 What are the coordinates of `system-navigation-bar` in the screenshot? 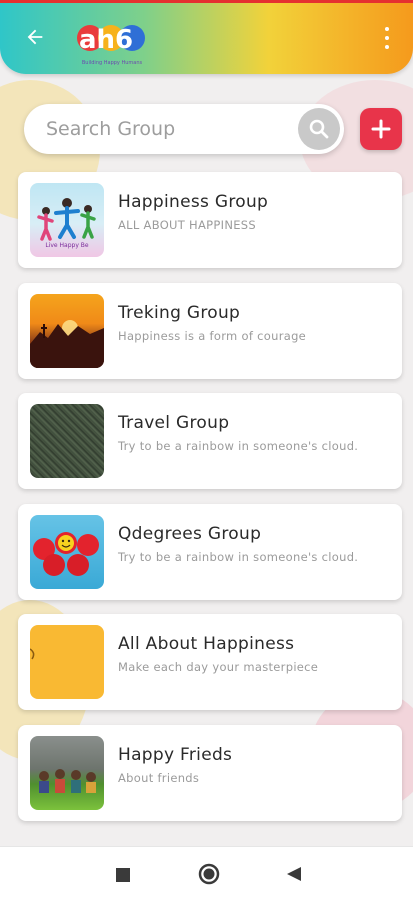 It's located at (206, 873).